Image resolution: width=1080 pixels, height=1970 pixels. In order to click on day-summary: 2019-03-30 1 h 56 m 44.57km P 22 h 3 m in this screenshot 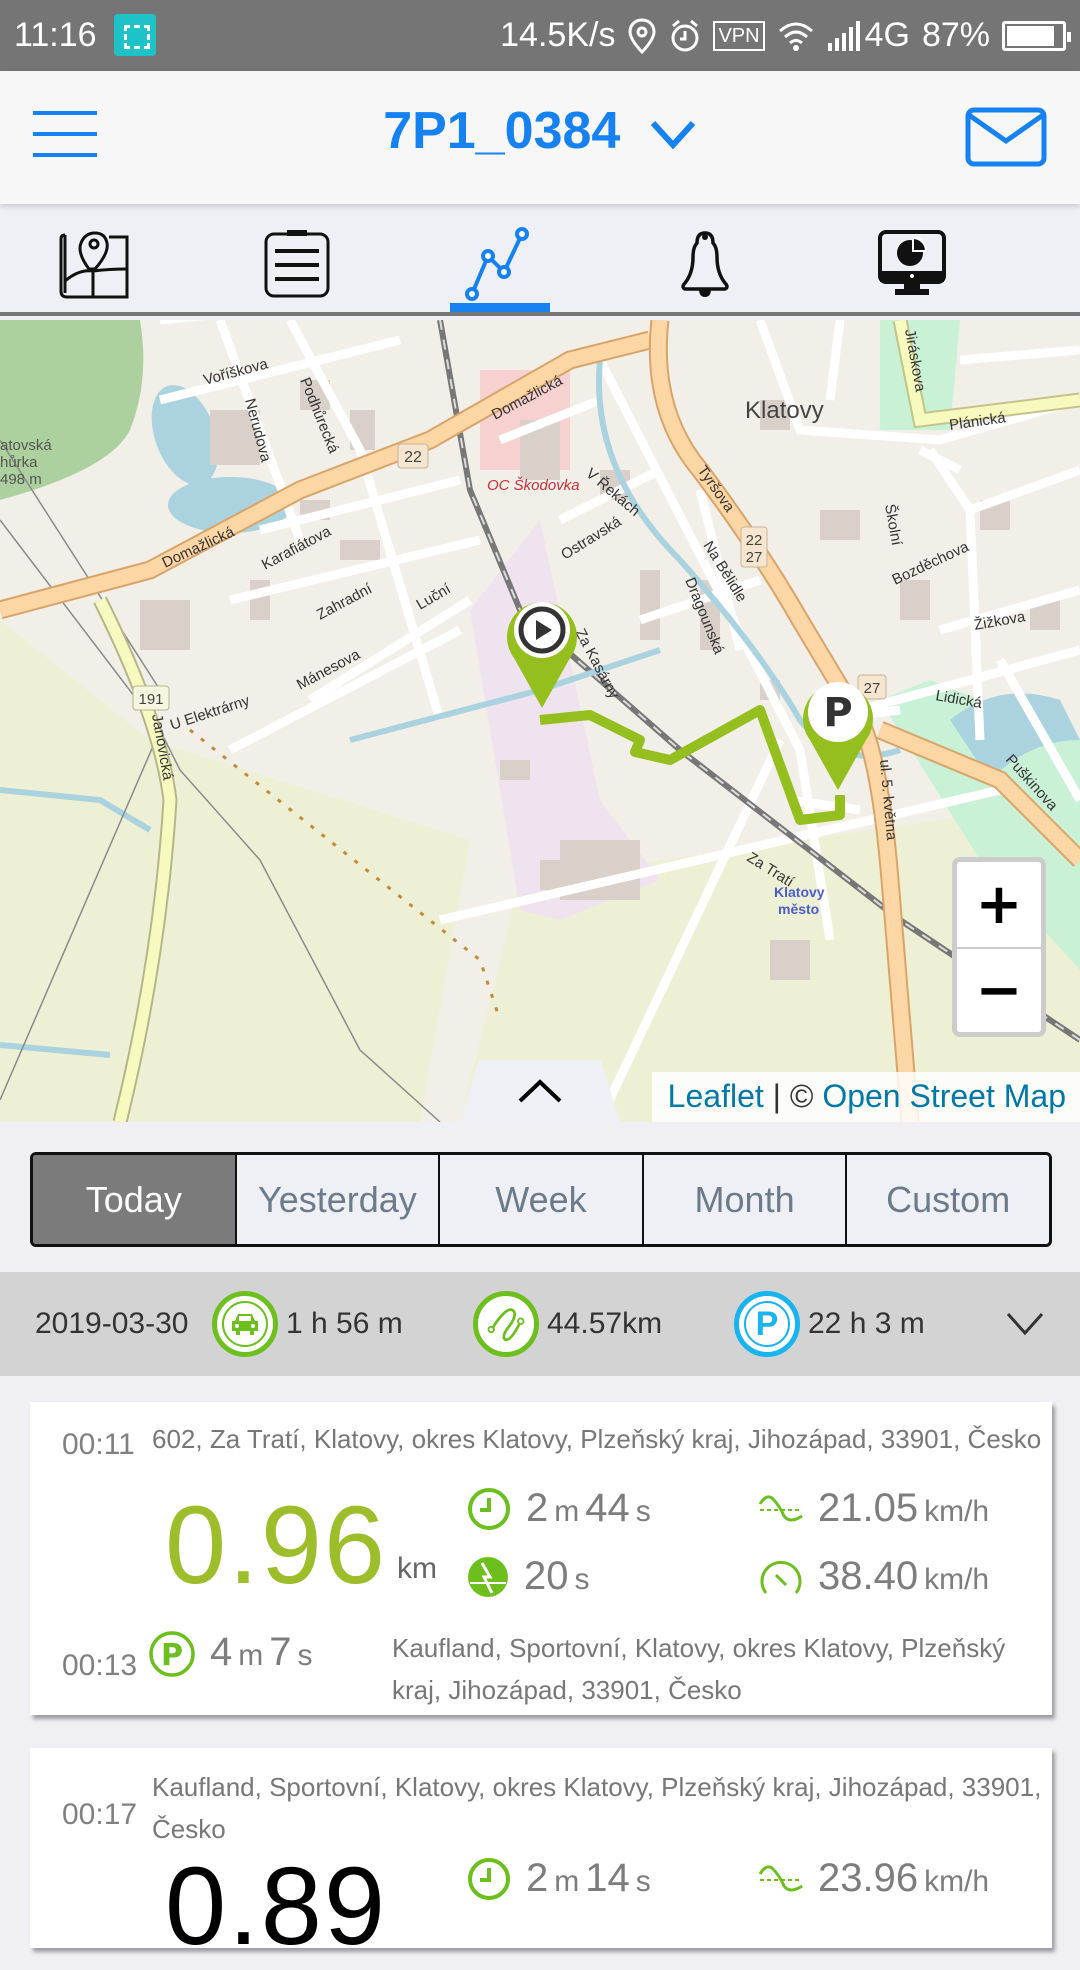, I will do `click(540, 1324)`.